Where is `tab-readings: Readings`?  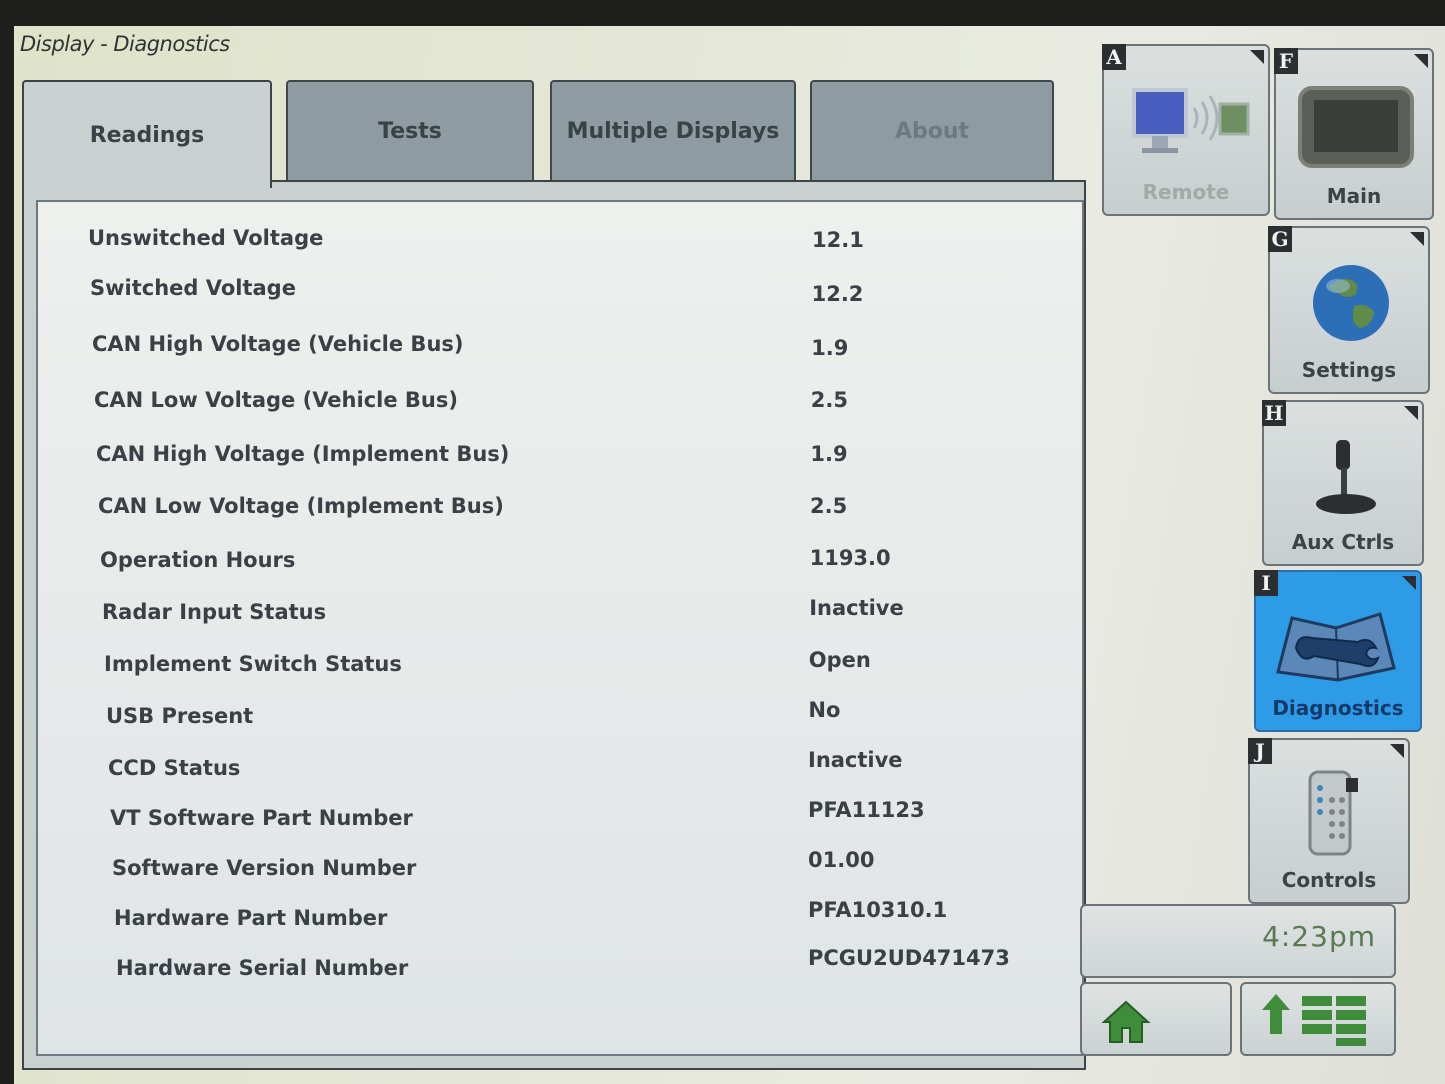 tab-readings: Readings is located at coordinates (147, 134).